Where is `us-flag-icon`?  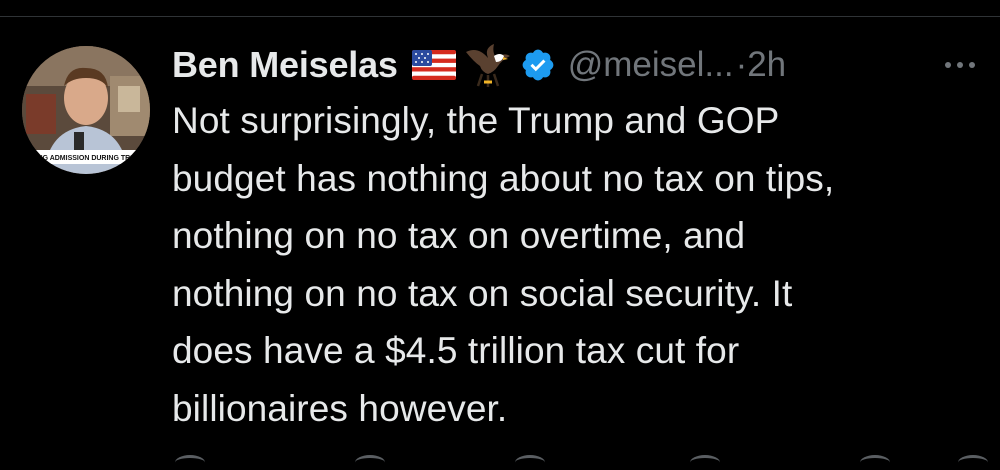
us-flag-icon is located at coordinates (433, 65).